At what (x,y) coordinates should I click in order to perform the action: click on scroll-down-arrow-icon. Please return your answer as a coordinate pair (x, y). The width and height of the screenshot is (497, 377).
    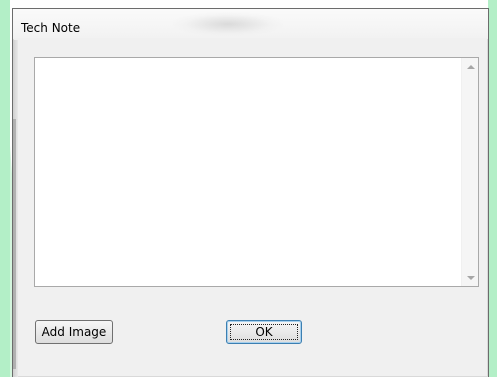
    Looking at the image, I should click on (470, 277).